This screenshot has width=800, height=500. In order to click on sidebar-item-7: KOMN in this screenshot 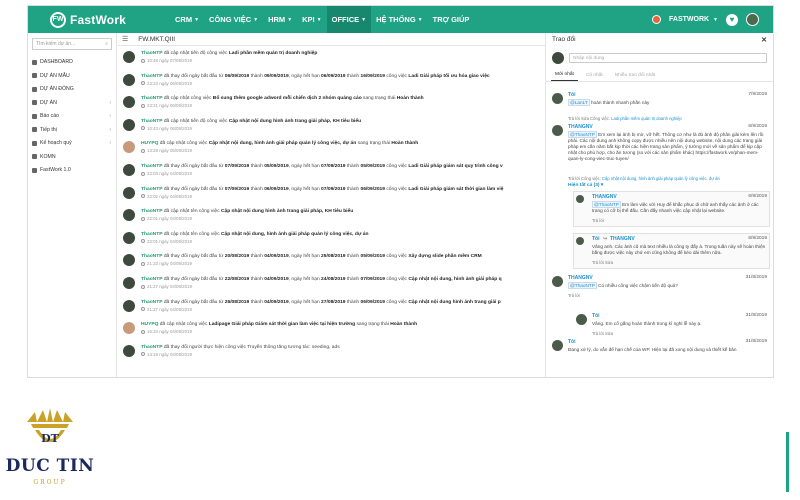, I will do `click(72, 157)`.